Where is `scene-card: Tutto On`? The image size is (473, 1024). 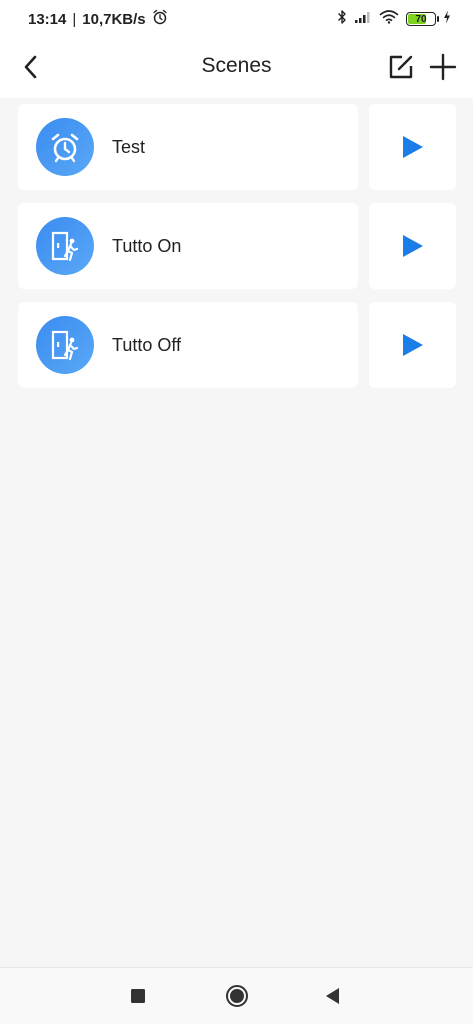 scene-card: Tutto On is located at coordinates (188, 246).